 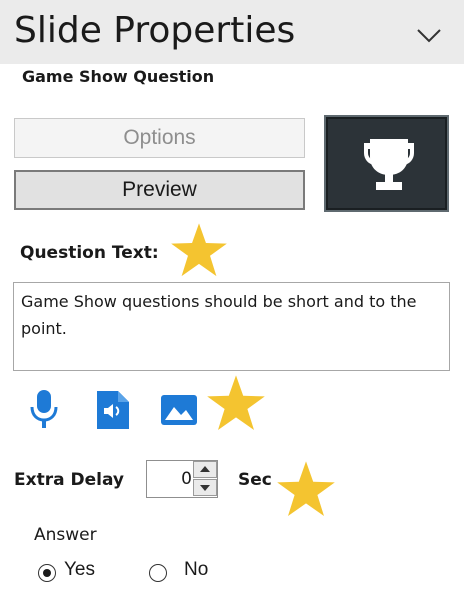 I want to click on answer-no-label: No, so click(x=196, y=570).